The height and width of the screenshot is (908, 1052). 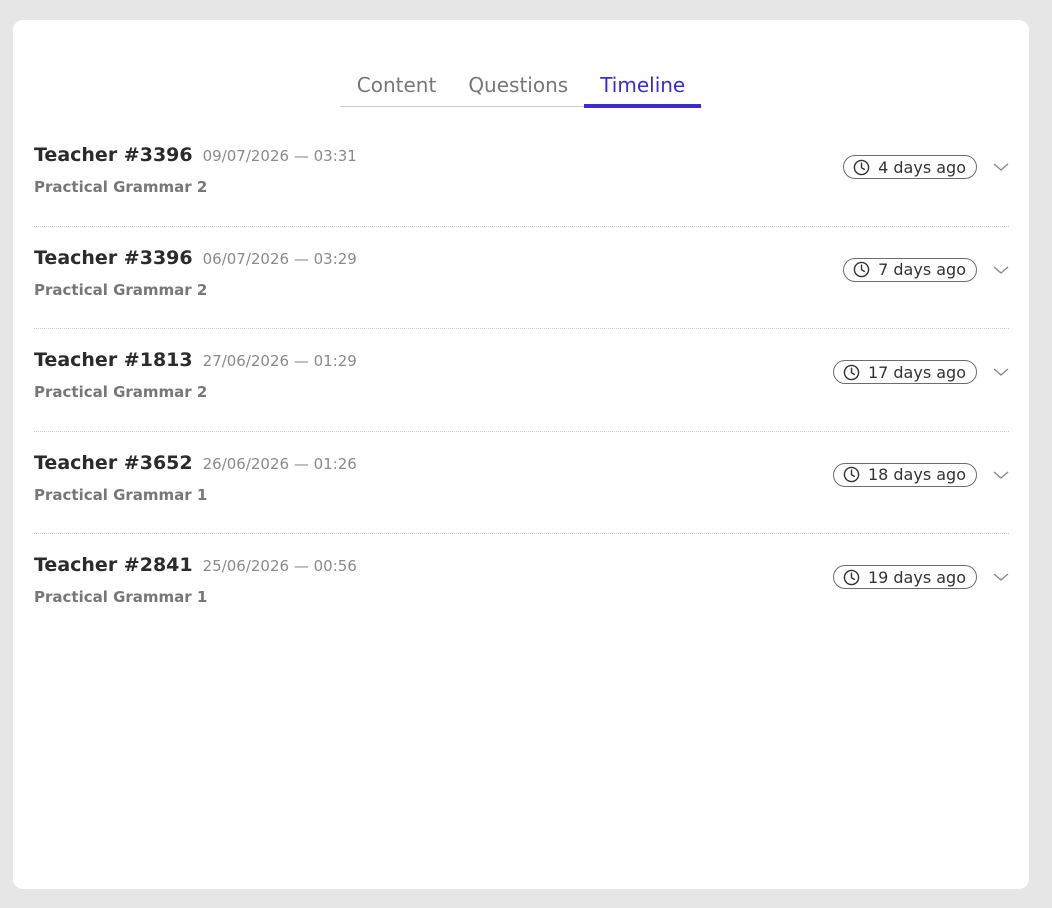 What do you see at coordinates (279, 361) in the screenshot?
I see `timestamp: 27/06/2026 — 01:29` at bounding box center [279, 361].